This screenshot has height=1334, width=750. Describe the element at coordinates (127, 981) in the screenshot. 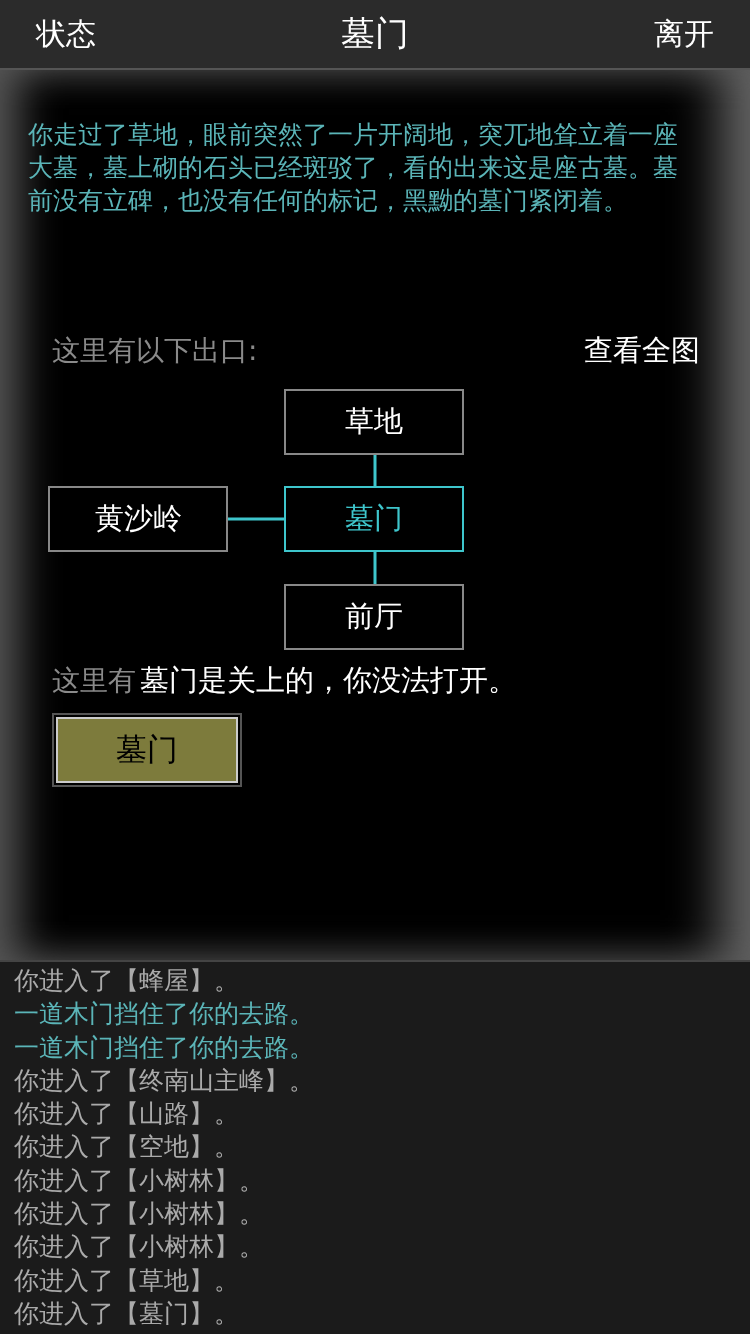

I see `log-line: 你进入了【蜂屋】。` at that location.